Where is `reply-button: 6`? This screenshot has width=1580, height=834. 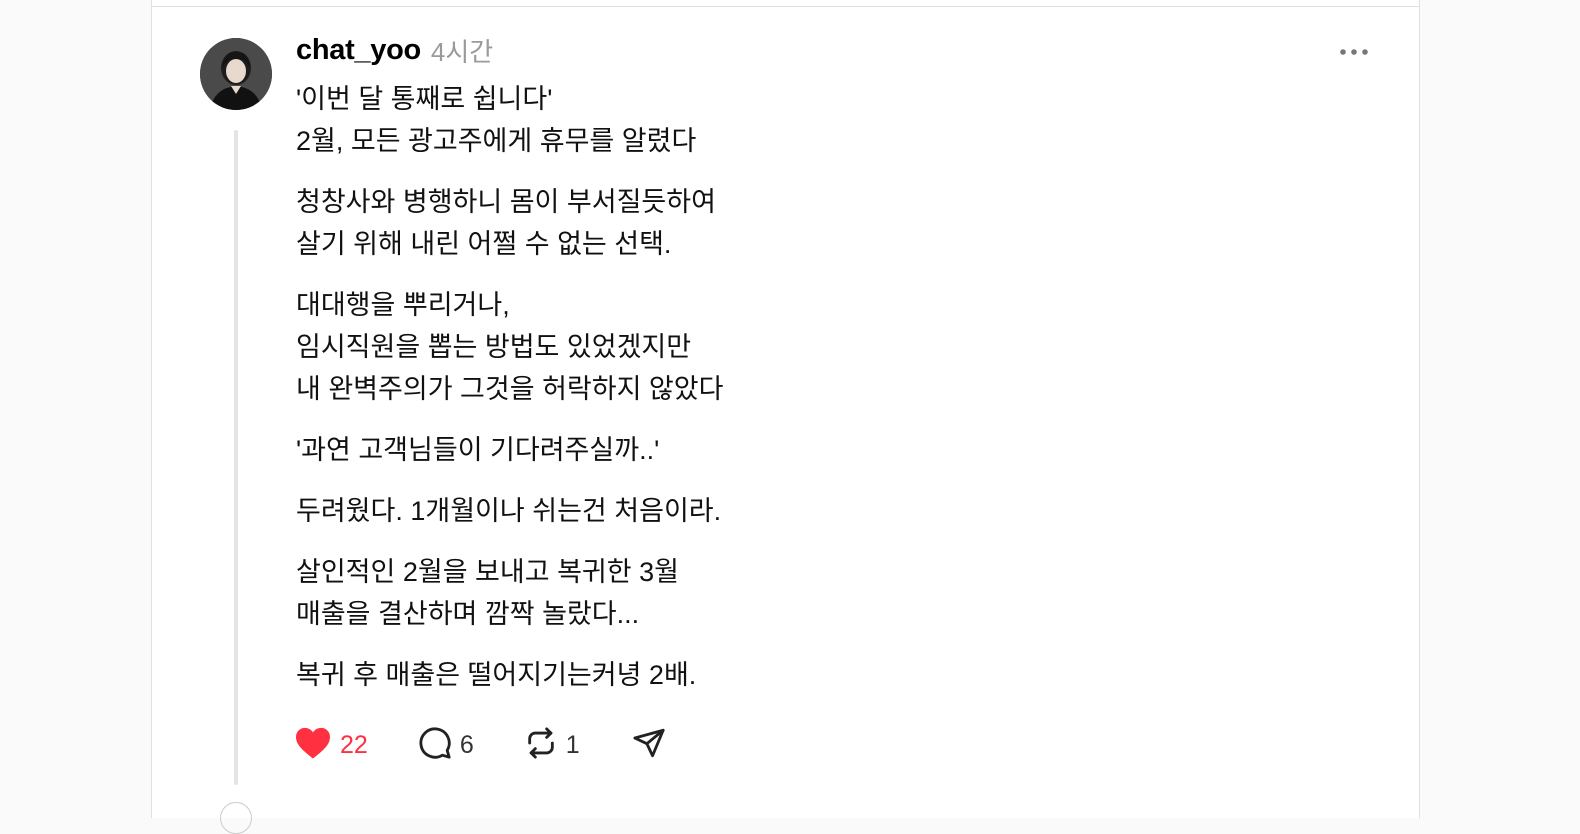
reply-button: 6 is located at coordinates (446, 745).